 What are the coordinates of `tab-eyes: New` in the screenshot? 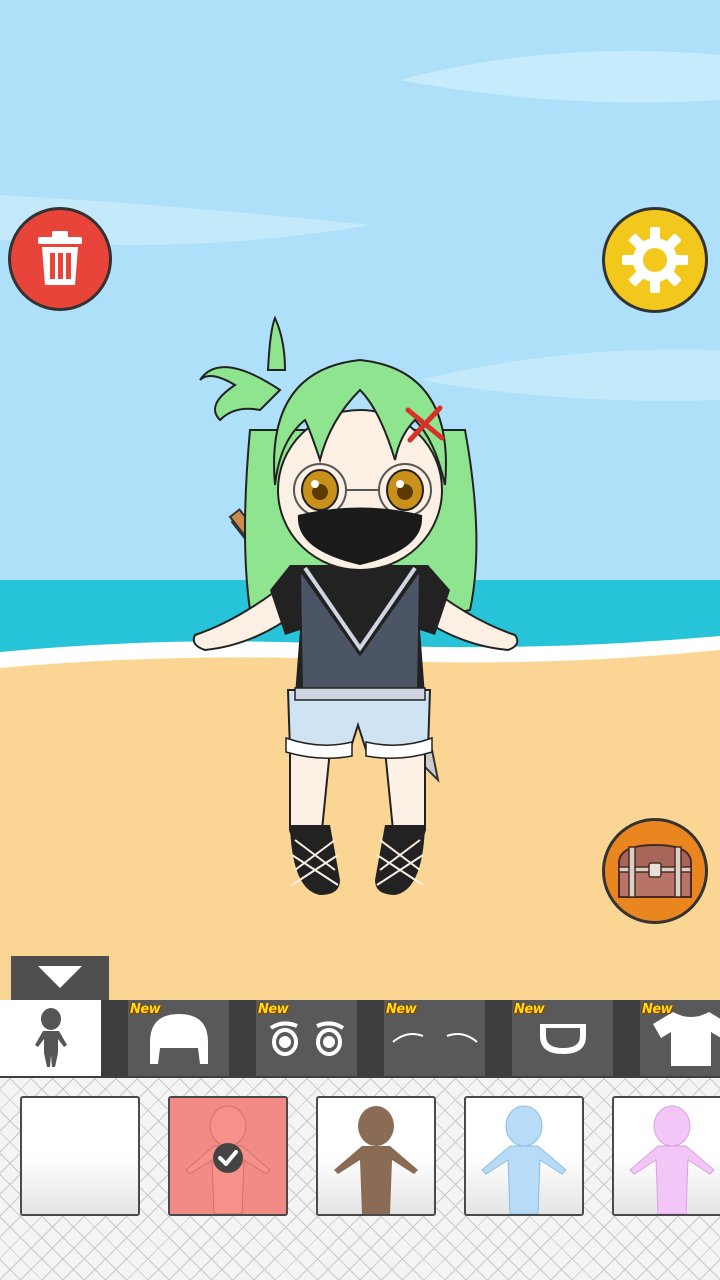 It's located at (306, 1038).